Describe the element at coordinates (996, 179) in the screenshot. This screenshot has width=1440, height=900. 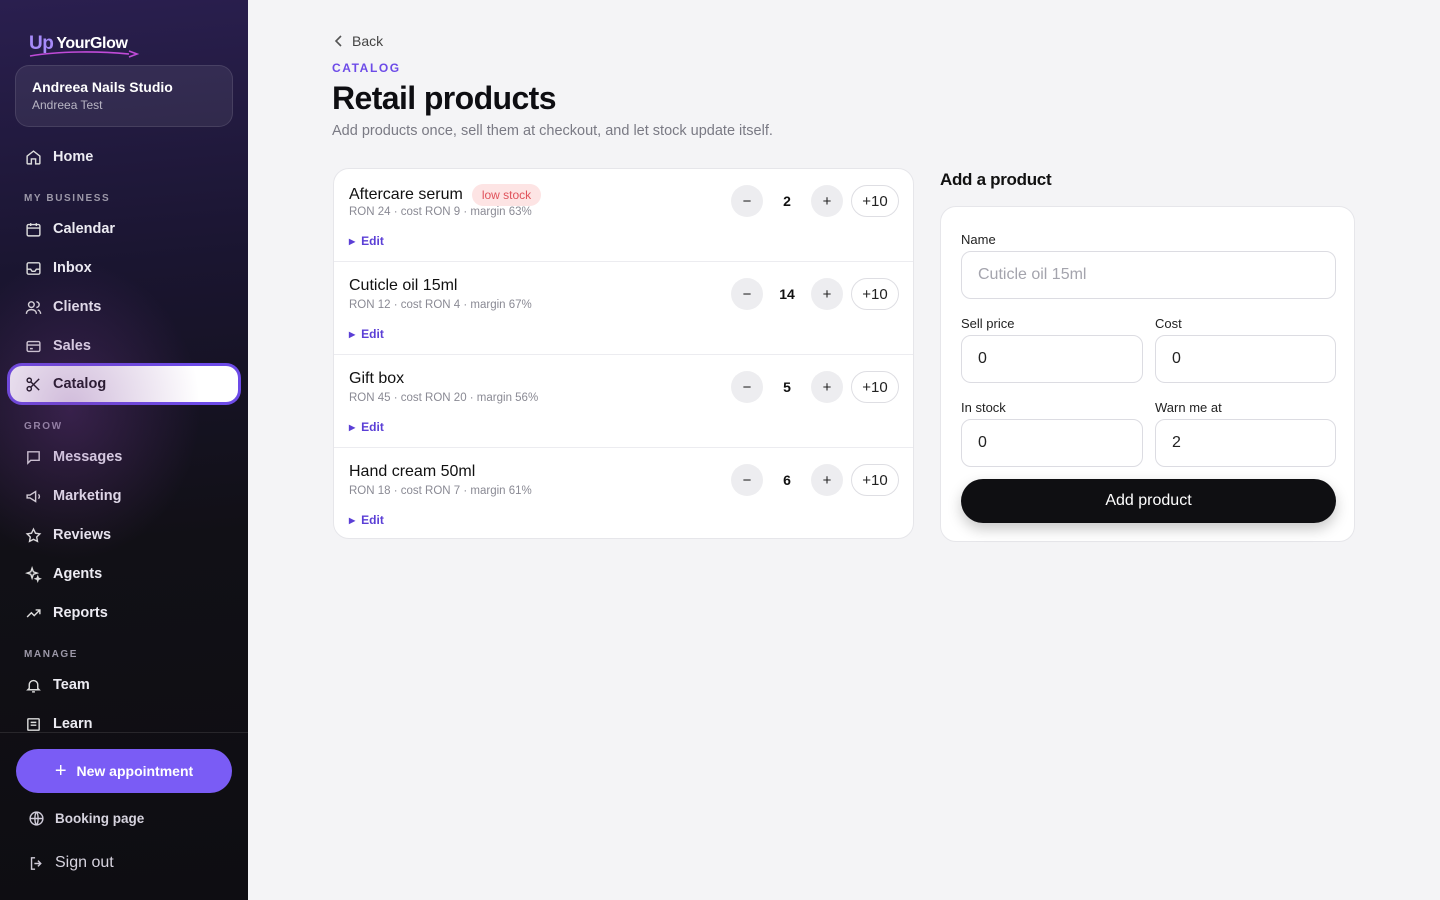
I see `add-product-title: Add a product` at that location.